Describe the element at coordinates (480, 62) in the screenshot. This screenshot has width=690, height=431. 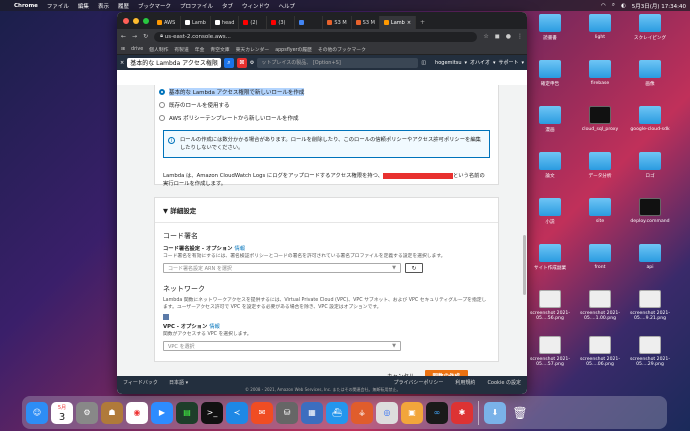
I see `region-menu: オハイオ` at that location.